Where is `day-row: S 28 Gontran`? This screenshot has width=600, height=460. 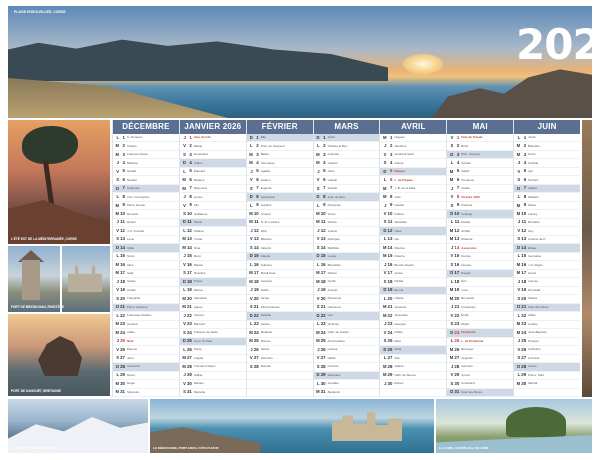
day-row: S 28 Gontran is located at coordinates (346, 367).